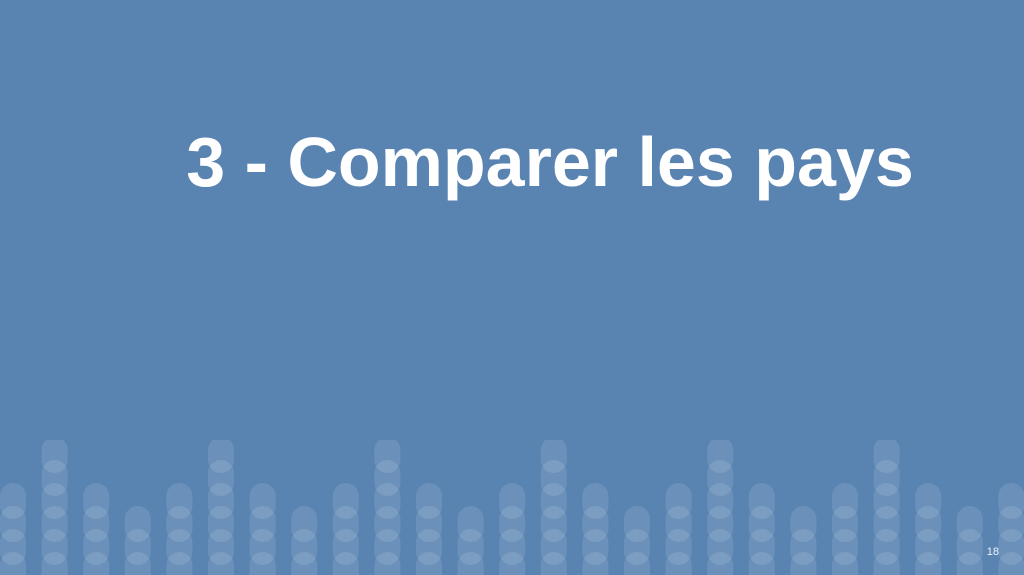 The image size is (1024, 575). What do you see at coordinates (550, 162) in the screenshot?
I see `slide-title: 3 - Comparer les pays` at bounding box center [550, 162].